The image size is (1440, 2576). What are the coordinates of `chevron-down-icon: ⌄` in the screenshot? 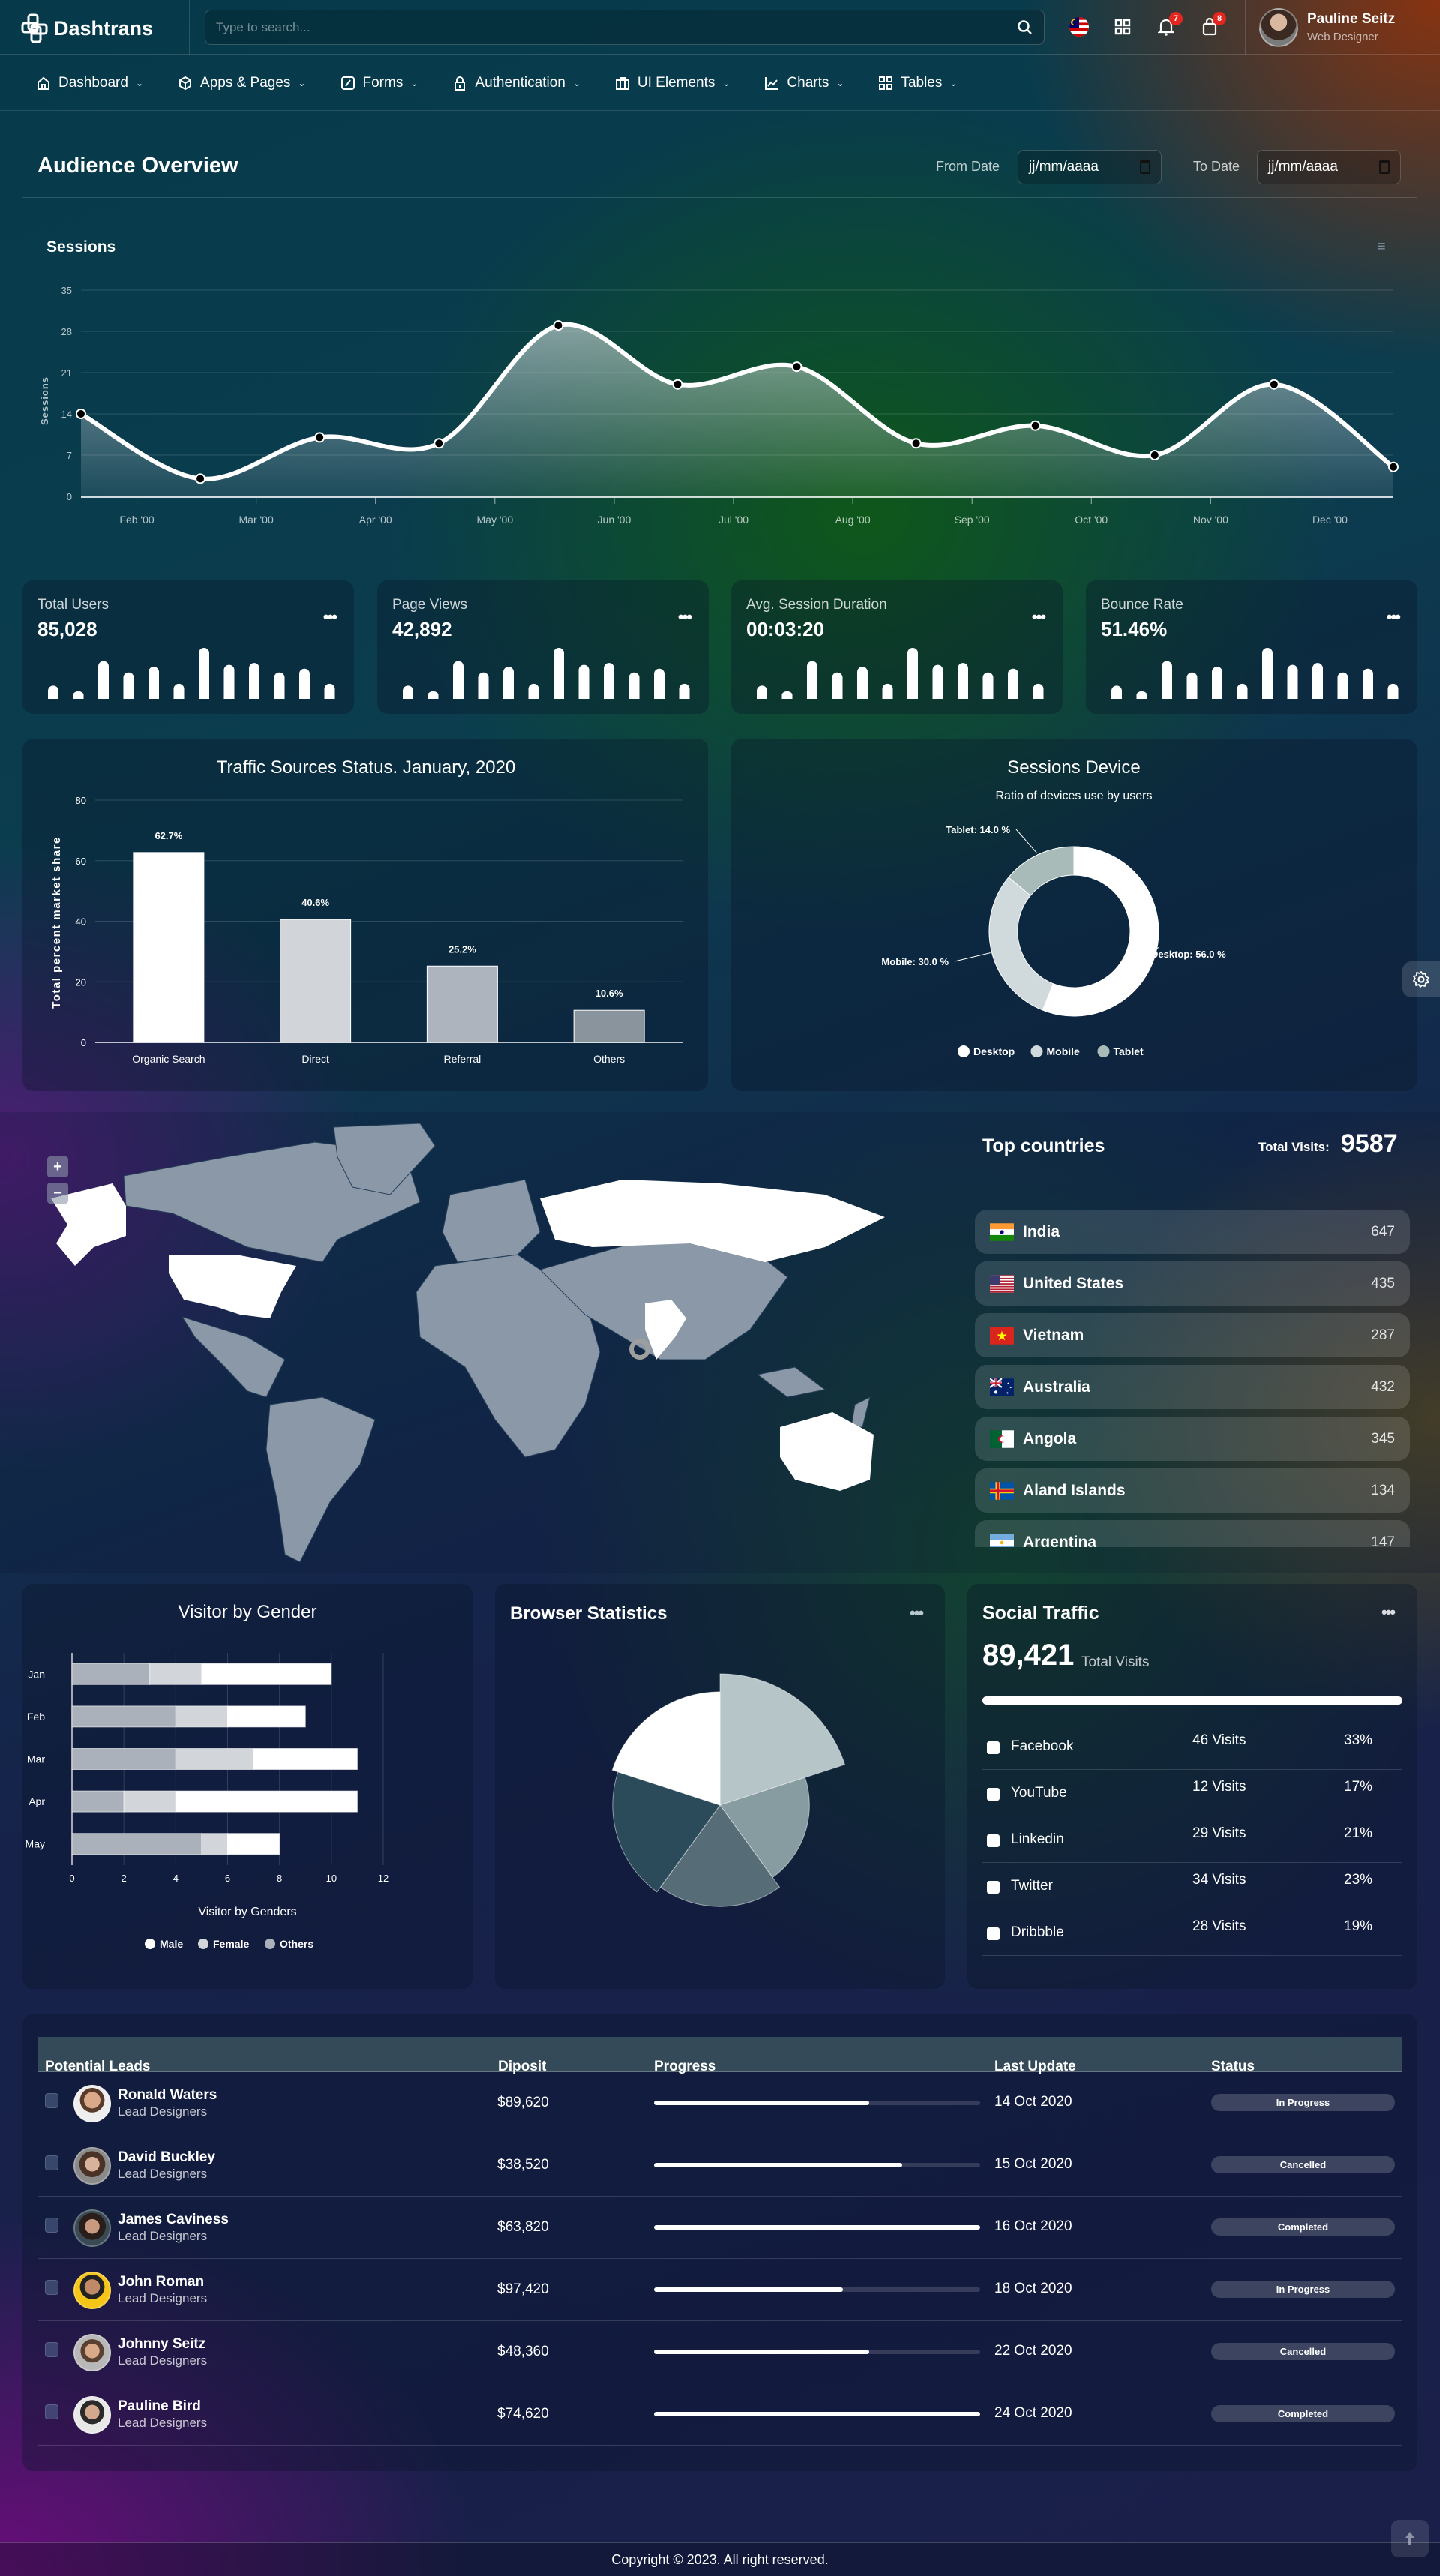 It's located at (414, 83).